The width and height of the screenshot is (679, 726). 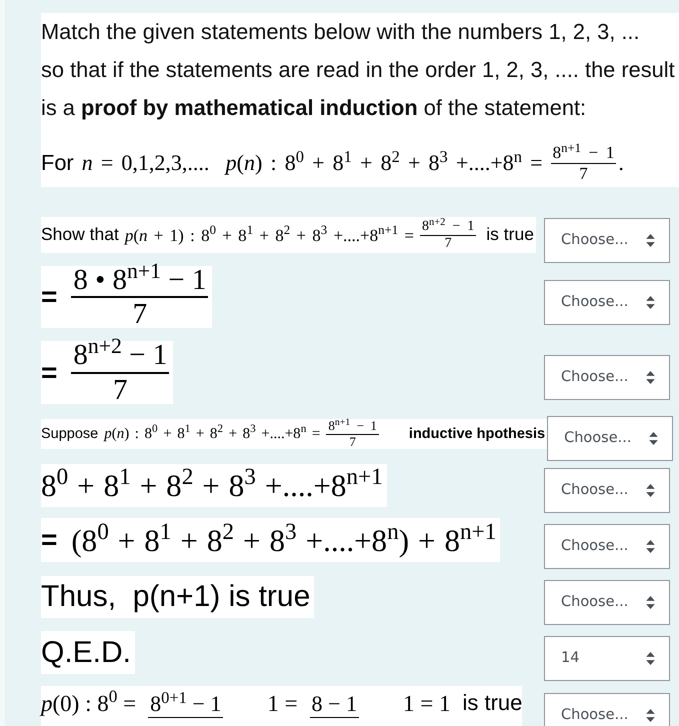 I want to click on answer-dropdown: 14, so click(x=607, y=658).